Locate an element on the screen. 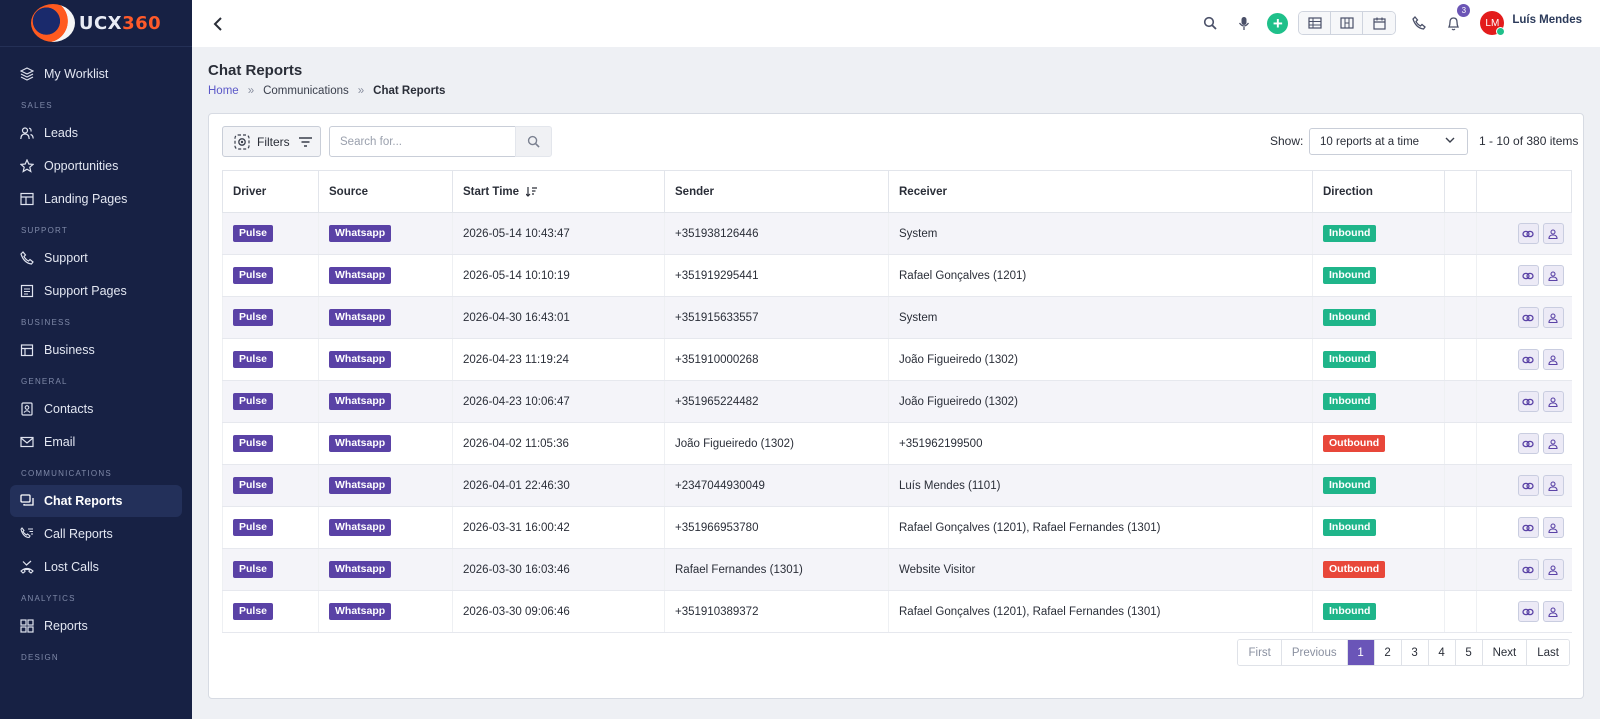 This screenshot has height=719, width=1600. cell-start-time: 2026-03-30 16:03:46 is located at coordinates (558, 569).